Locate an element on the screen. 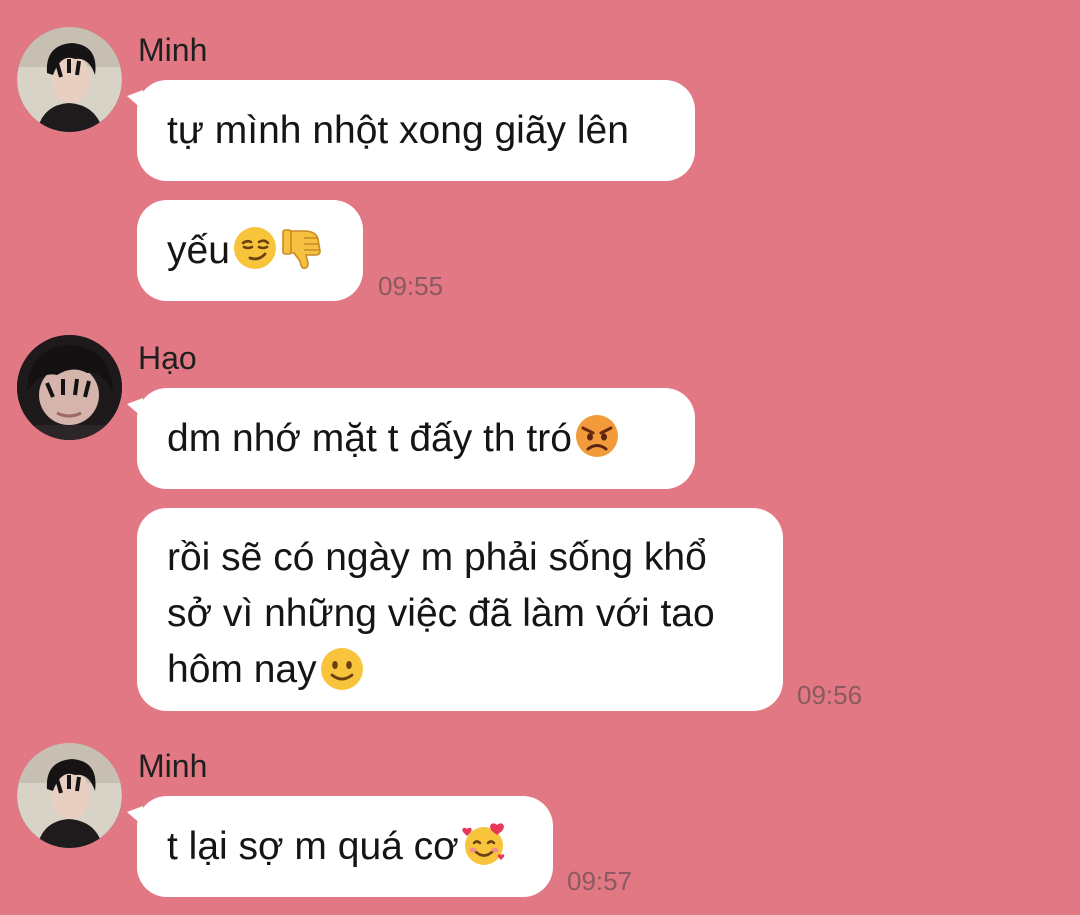 The image size is (1080, 915). message-text: hôm nay is located at coordinates (242, 669).